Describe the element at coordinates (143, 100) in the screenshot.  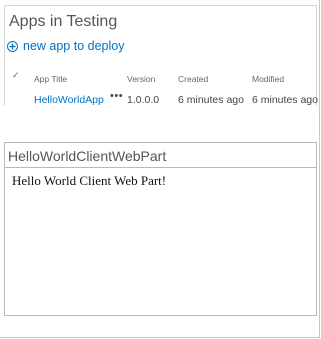
I see `version-cell: 1.0.0.0` at that location.